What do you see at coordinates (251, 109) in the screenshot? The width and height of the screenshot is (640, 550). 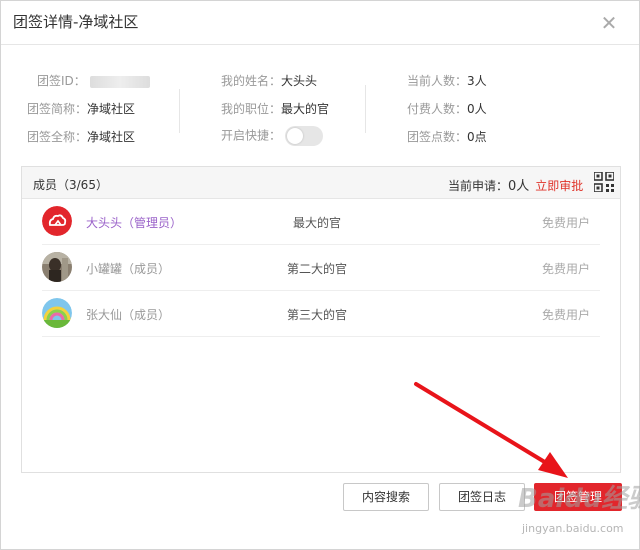 I see `my-position-label: 我的职位：` at bounding box center [251, 109].